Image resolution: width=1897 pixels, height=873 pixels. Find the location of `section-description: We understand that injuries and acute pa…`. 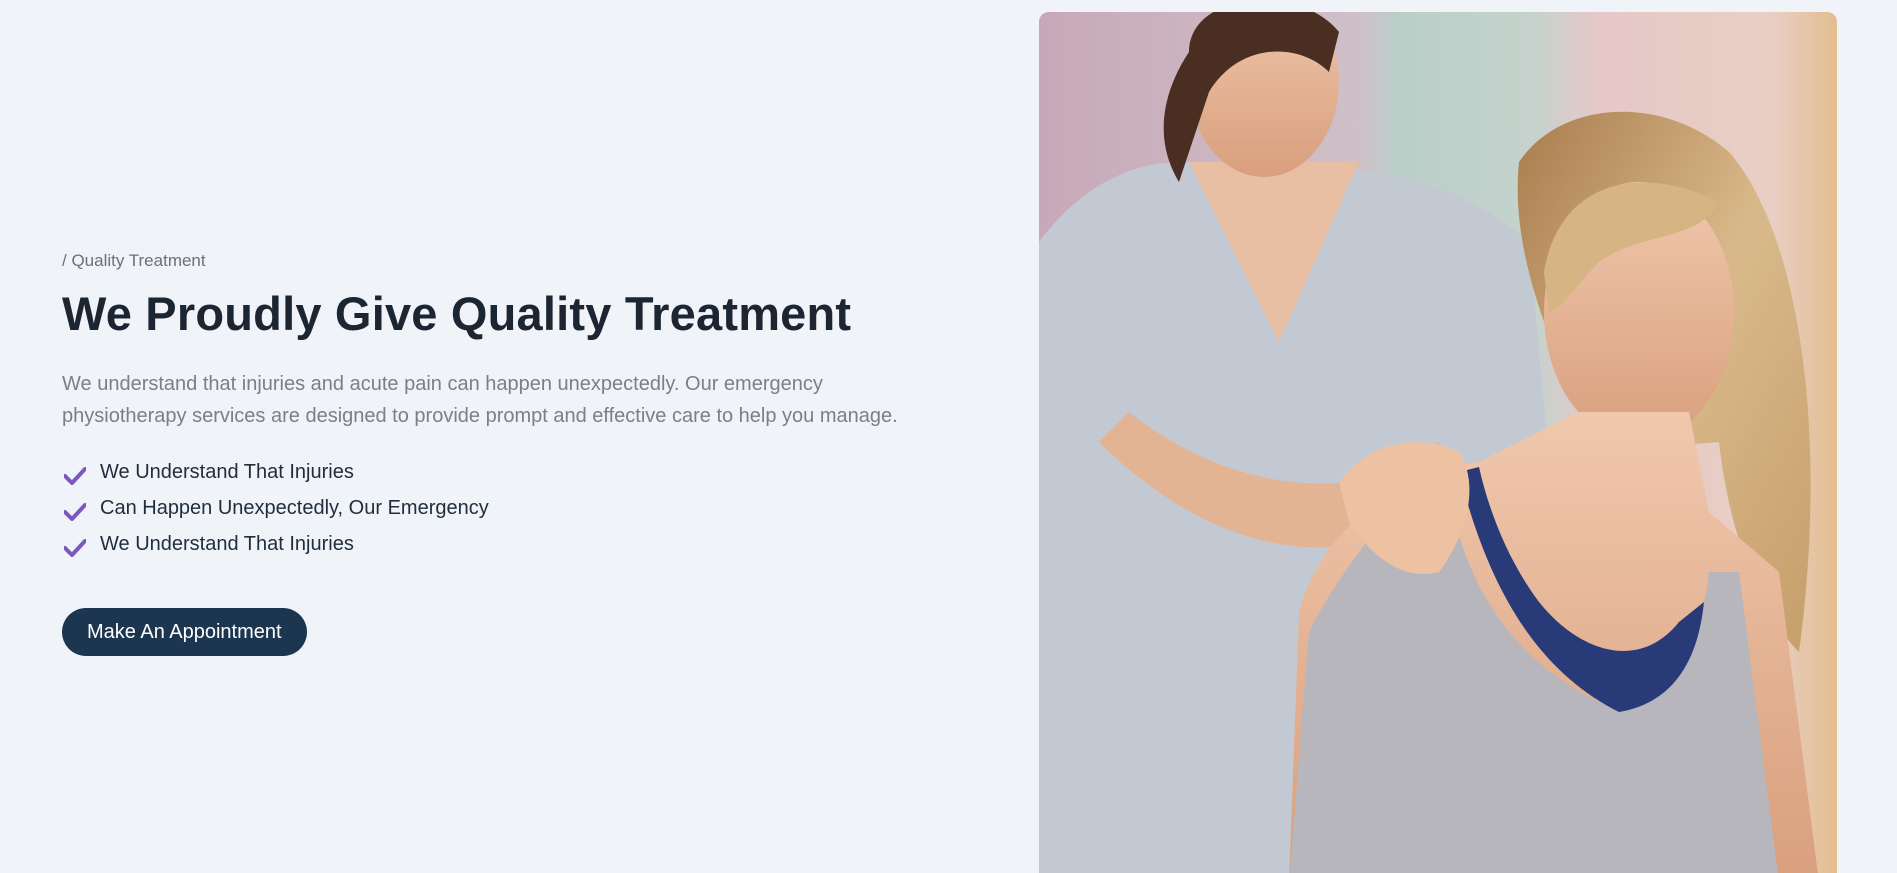

section-description: We understand that injuries and acute pa… is located at coordinates (480, 400).